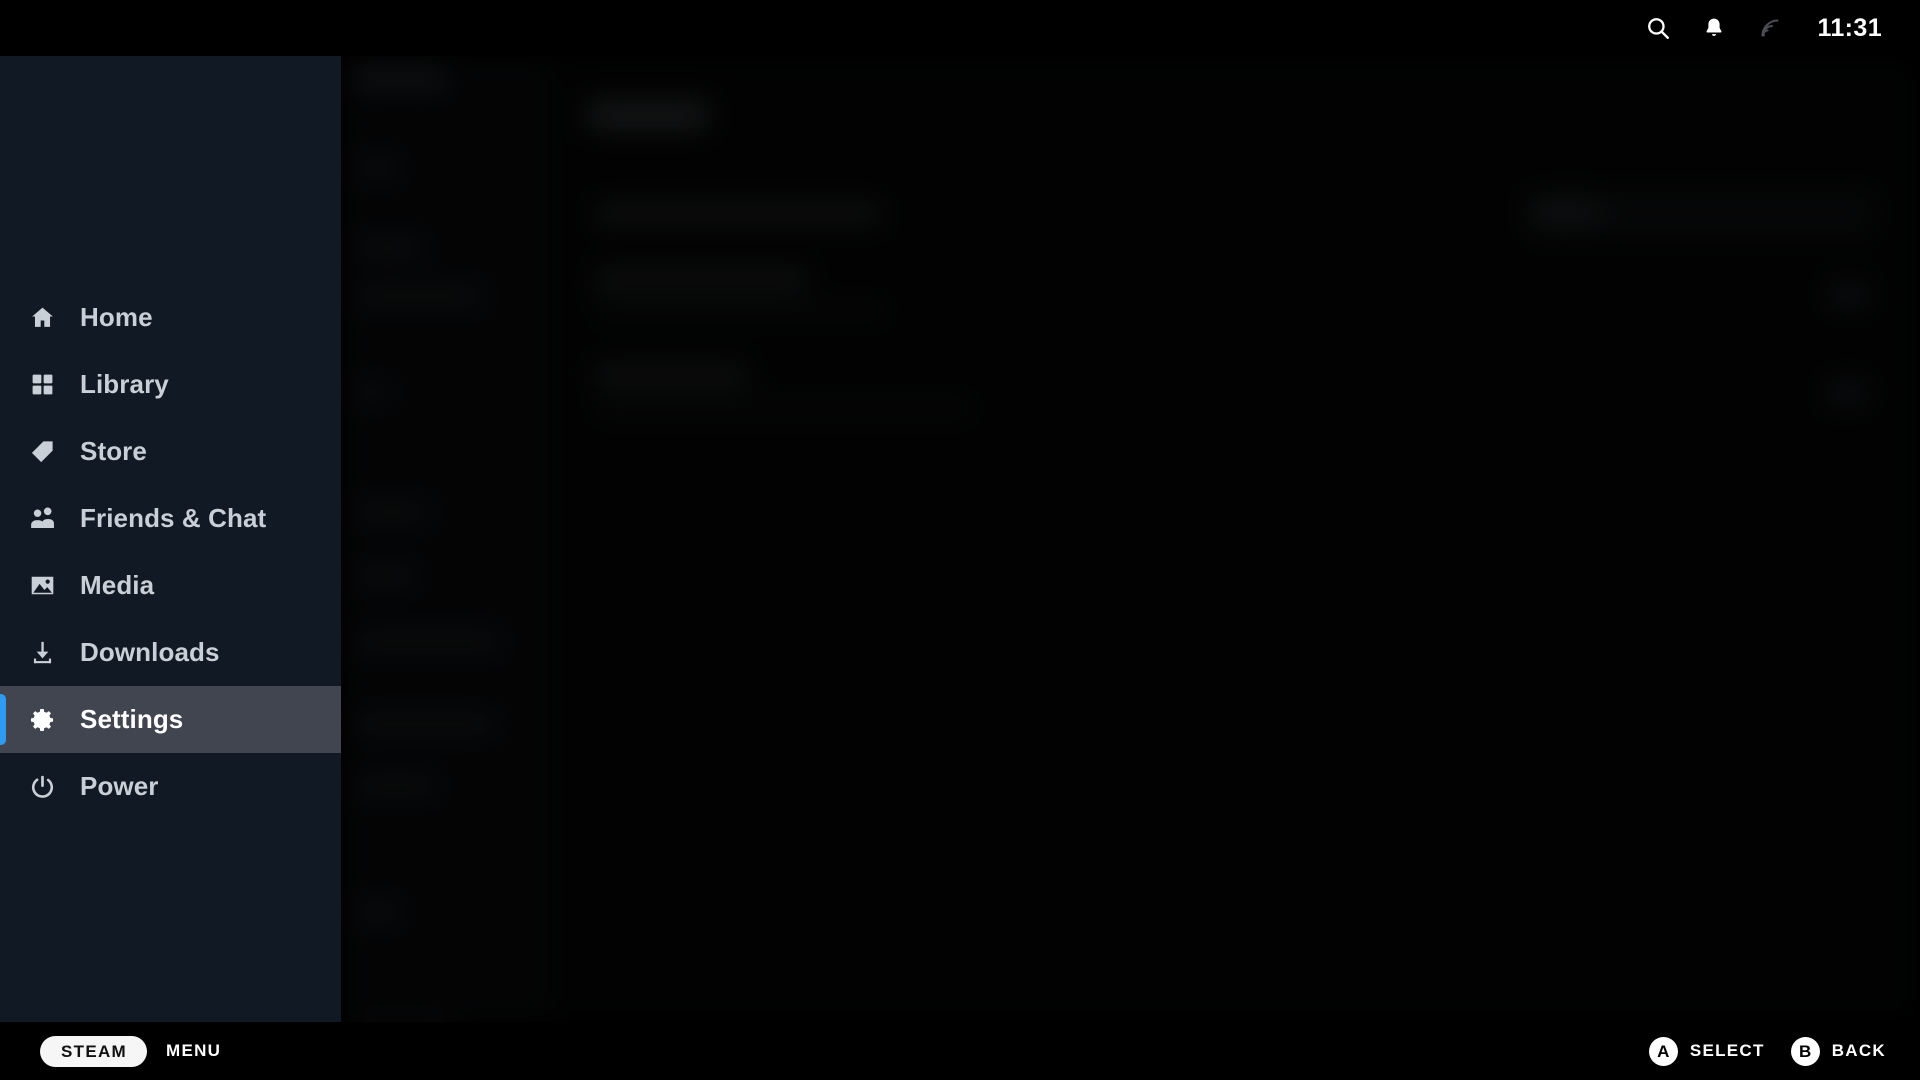 The image size is (1920, 1080). Describe the element at coordinates (1658, 28) in the screenshot. I see `search-icon` at that location.